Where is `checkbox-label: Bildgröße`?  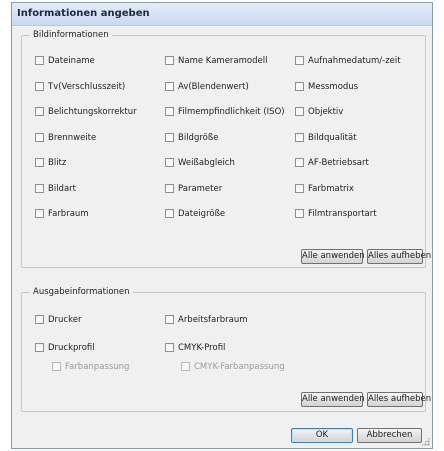 checkbox-label: Bildgröße is located at coordinates (198, 137).